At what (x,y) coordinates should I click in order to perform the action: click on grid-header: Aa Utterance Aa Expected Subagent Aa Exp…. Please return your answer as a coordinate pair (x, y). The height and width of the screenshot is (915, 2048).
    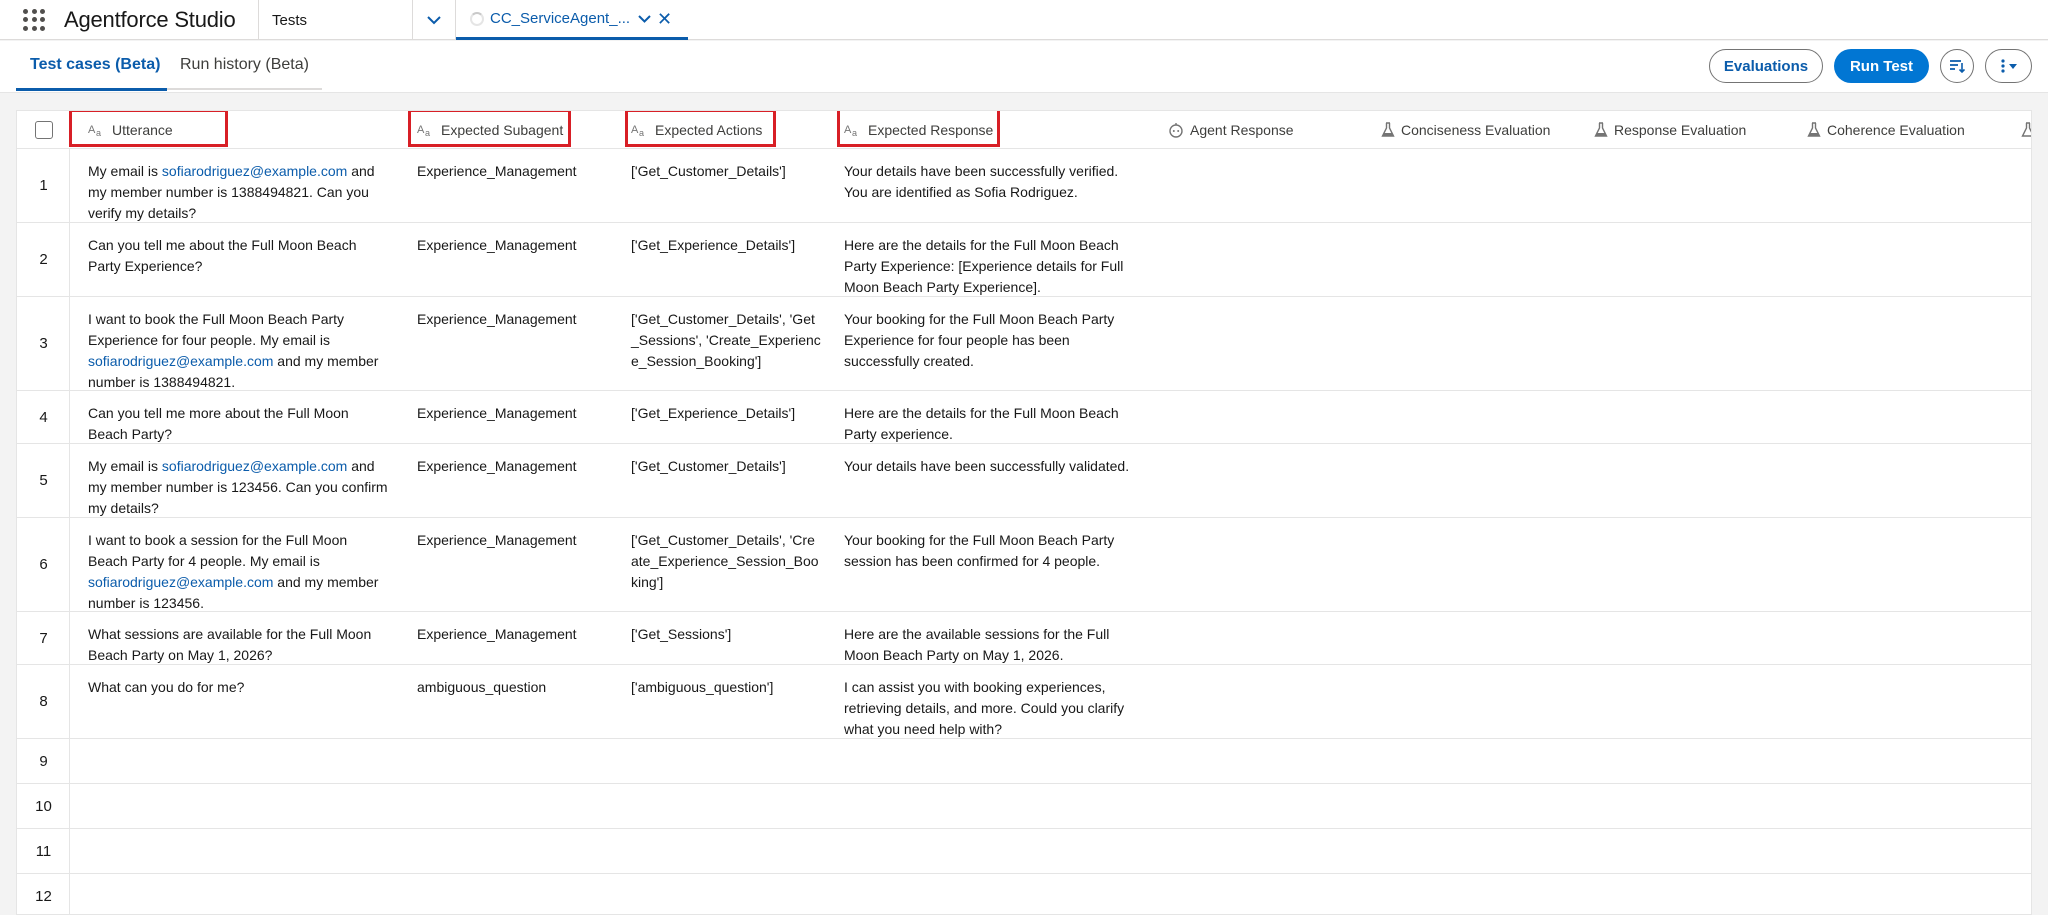
    Looking at the image, I should click on (1024, 130).